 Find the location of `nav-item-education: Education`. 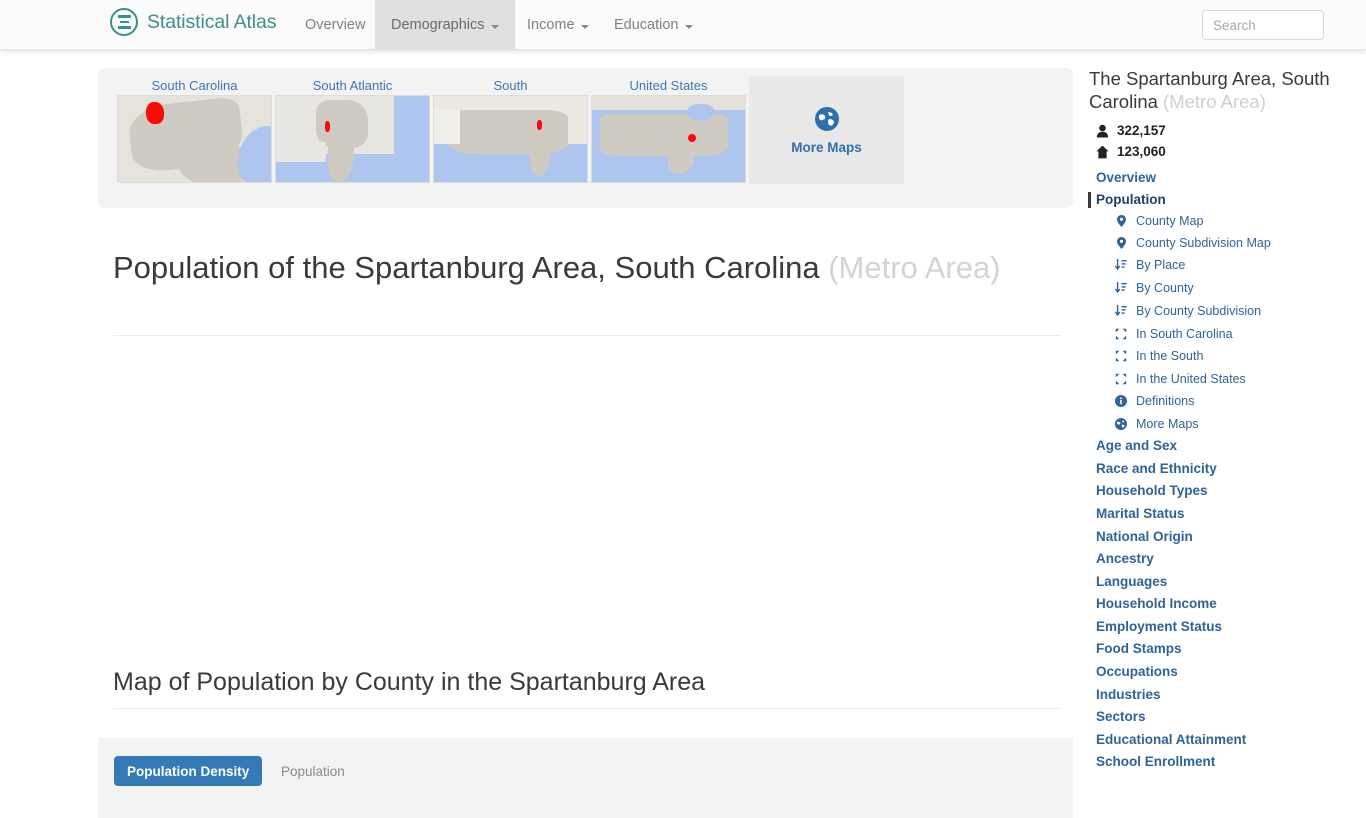

nav-item-education: Education is located at coordinates (653, 25).